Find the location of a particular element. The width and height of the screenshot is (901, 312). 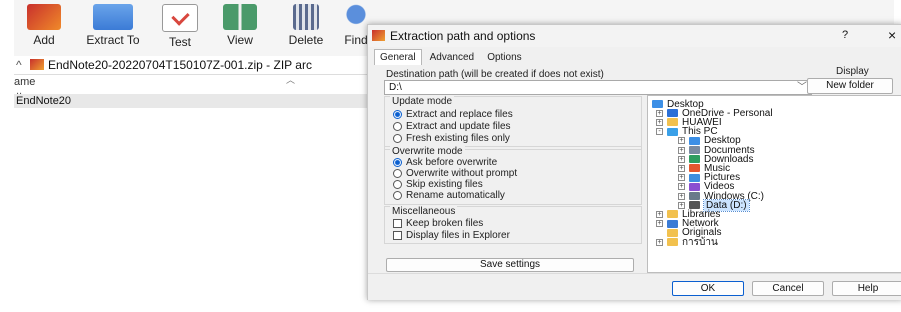

option-label: Display files in Explorer is located at coordinates (458, 235).